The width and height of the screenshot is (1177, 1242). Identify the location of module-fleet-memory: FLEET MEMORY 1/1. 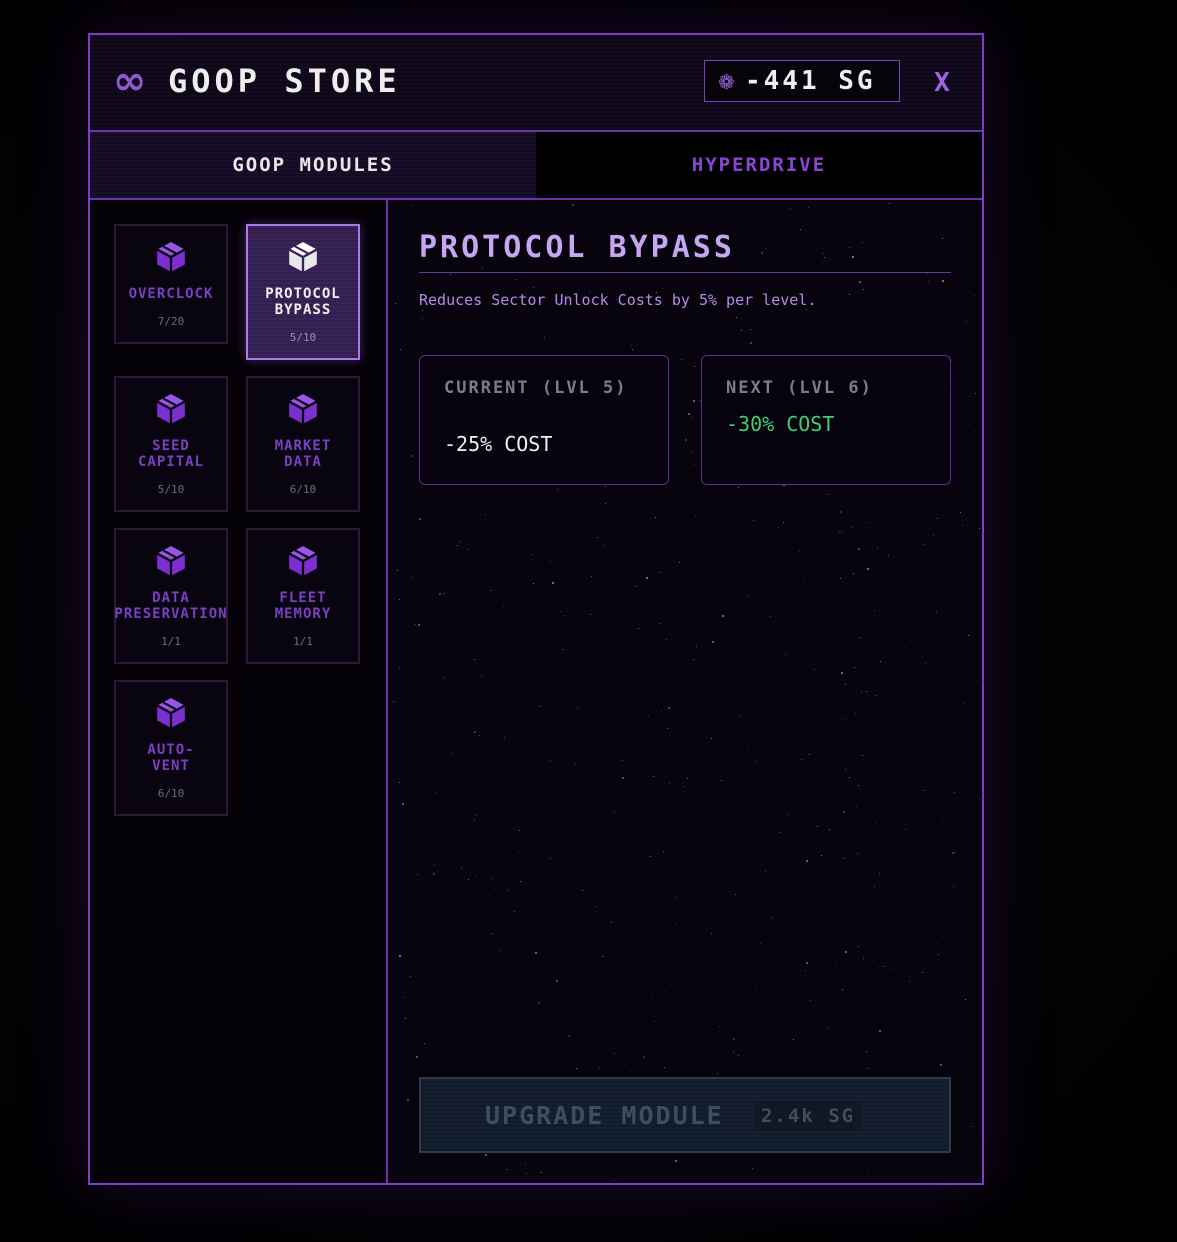
(303, 596).